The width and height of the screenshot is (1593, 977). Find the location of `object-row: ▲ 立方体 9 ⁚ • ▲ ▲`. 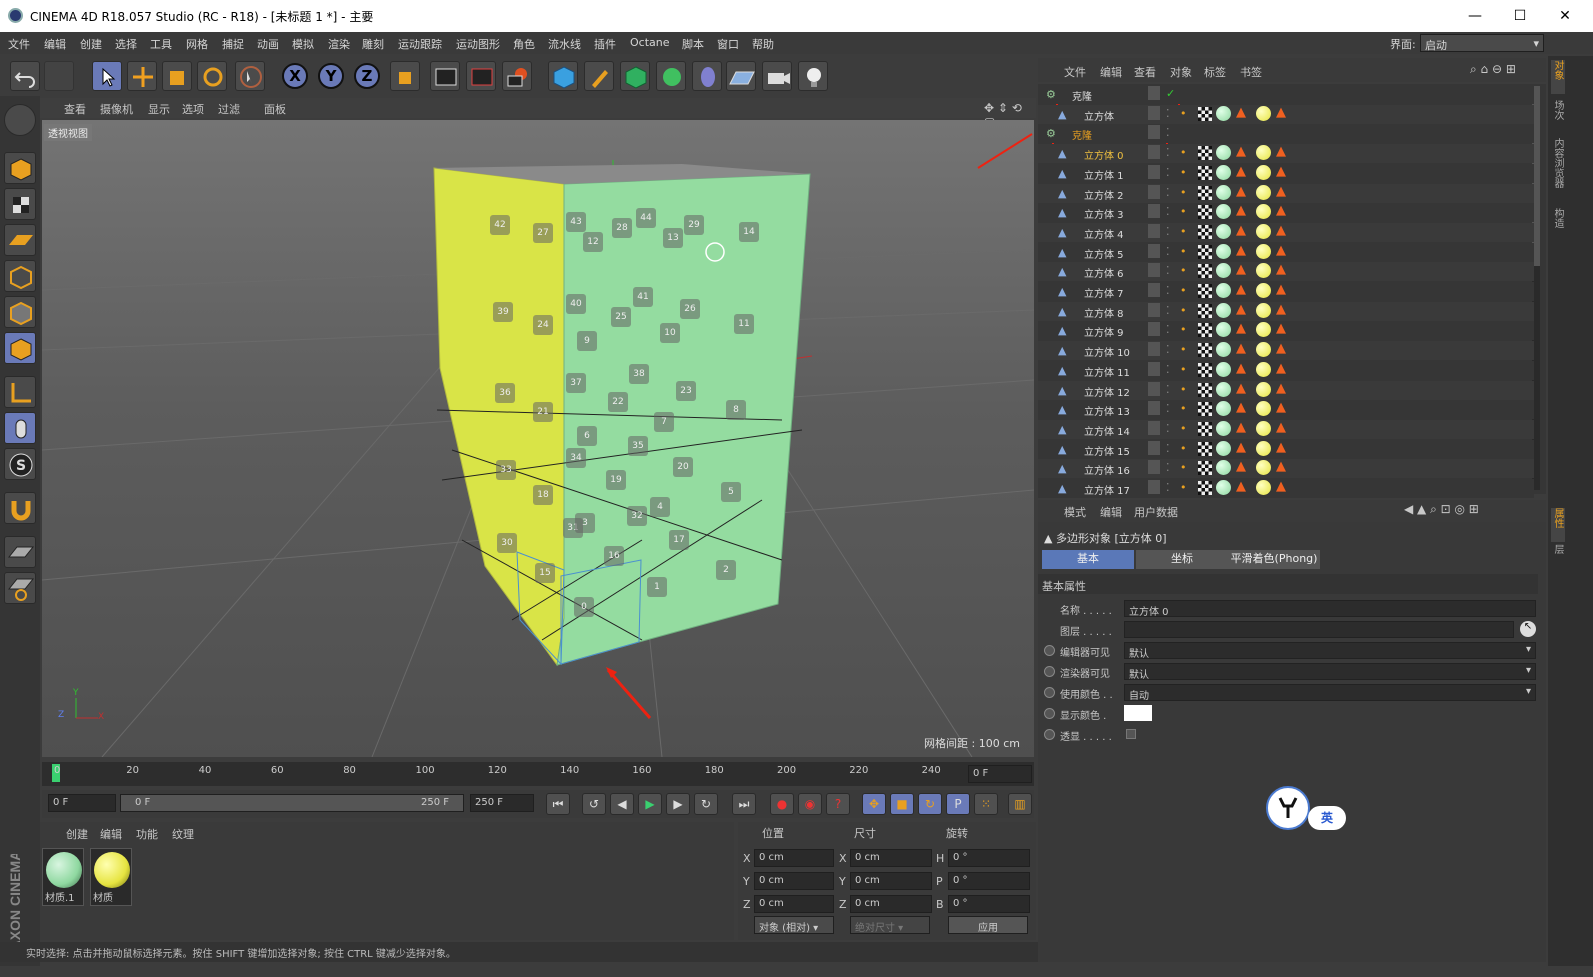

object-row: ▲ 立方体 9 ⁚ • ▲ ▲ is located at coordinates (1286, 331).